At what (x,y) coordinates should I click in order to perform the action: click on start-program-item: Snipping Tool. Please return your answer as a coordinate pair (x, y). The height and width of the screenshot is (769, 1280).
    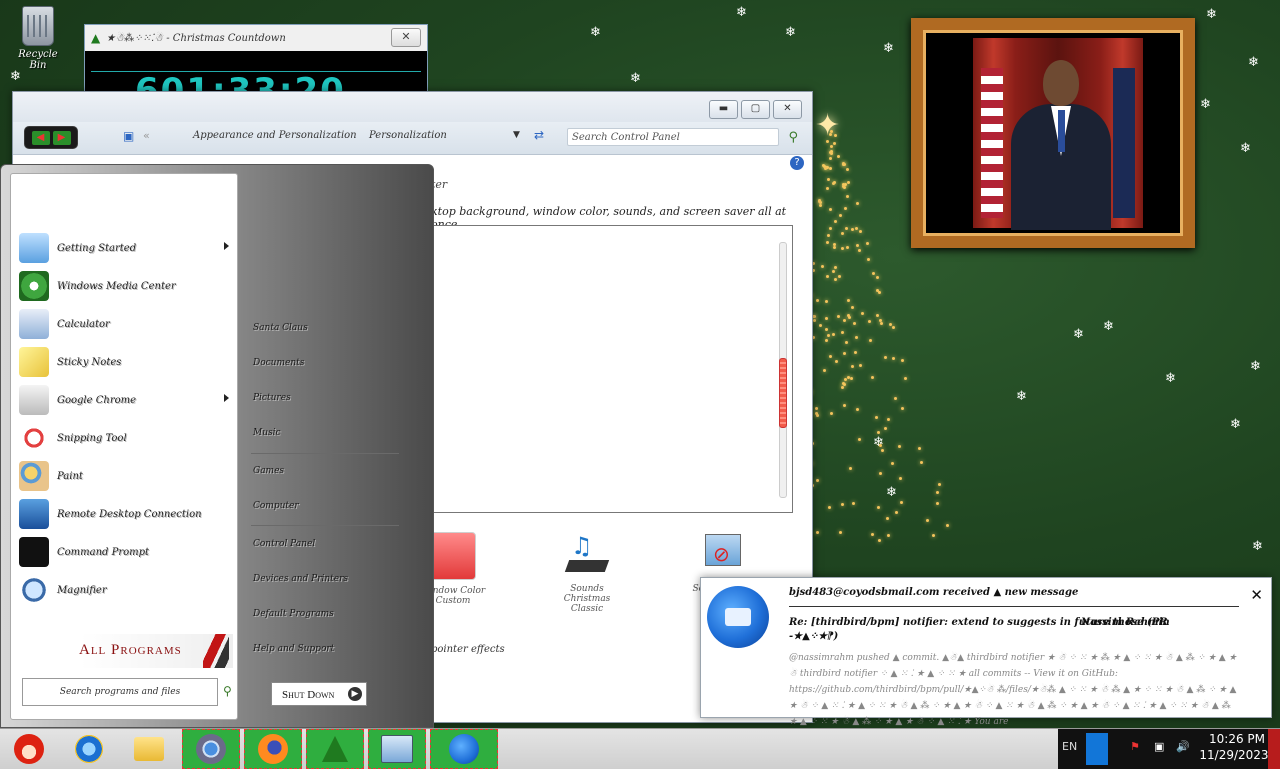
    Looking at the image, I should click on (124, 438).